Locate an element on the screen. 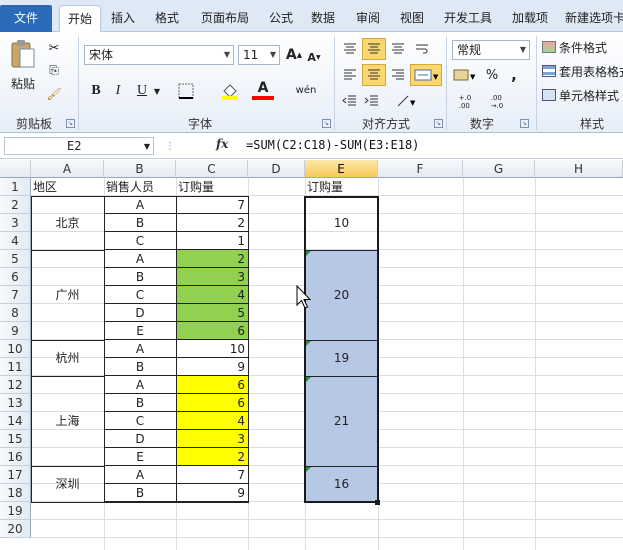 The width and height of the screenshot is (623, 550). align-middle-icon is located at coordinates (374, 49).